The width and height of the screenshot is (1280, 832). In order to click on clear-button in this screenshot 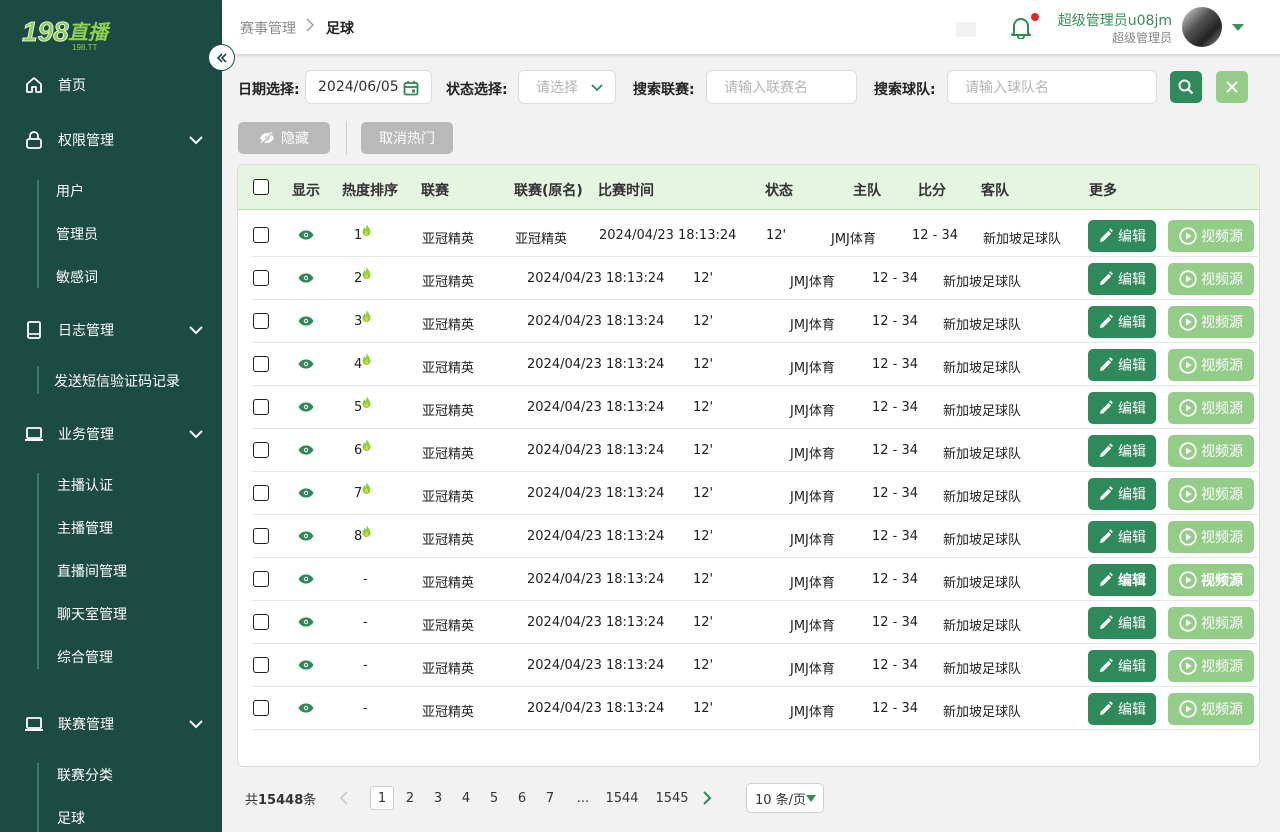, I will do `click(1232, 87)`.